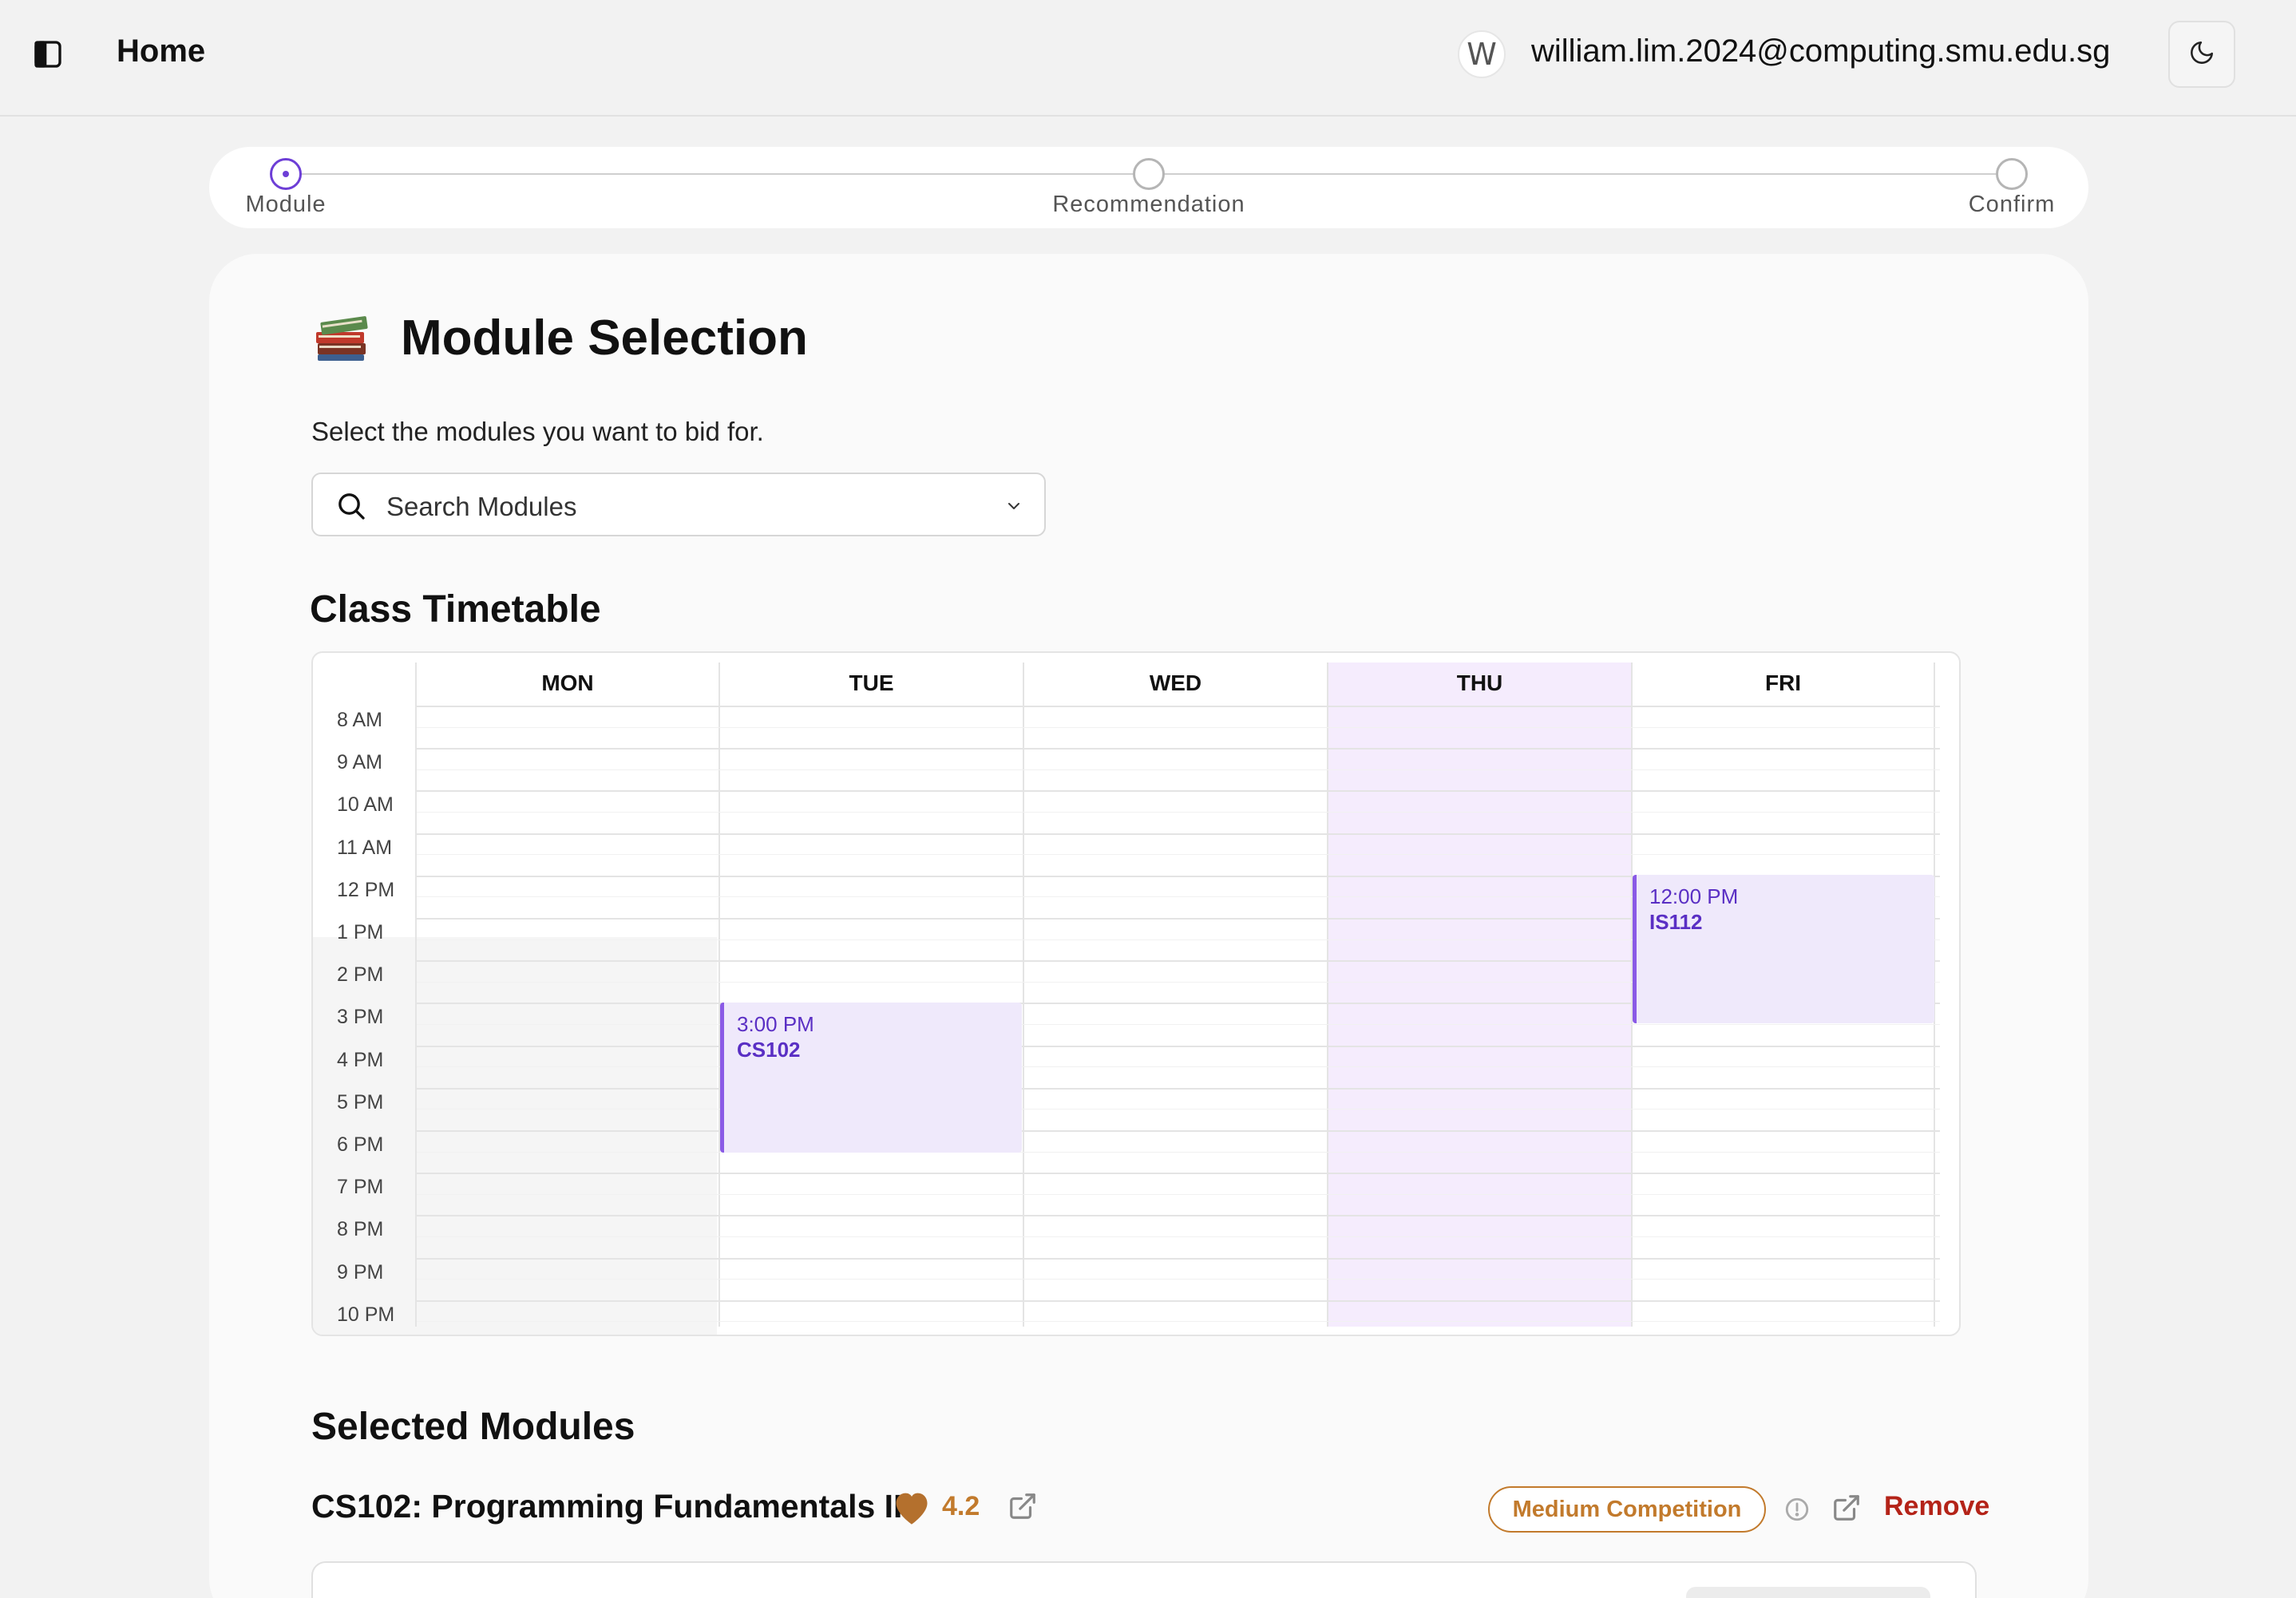 This screenshot has height=1598, width=2296. What do you see at coordinates (1144, 1579) in the screenshot?
I see `module-details-panel` at bounding box center [1144, 1579].